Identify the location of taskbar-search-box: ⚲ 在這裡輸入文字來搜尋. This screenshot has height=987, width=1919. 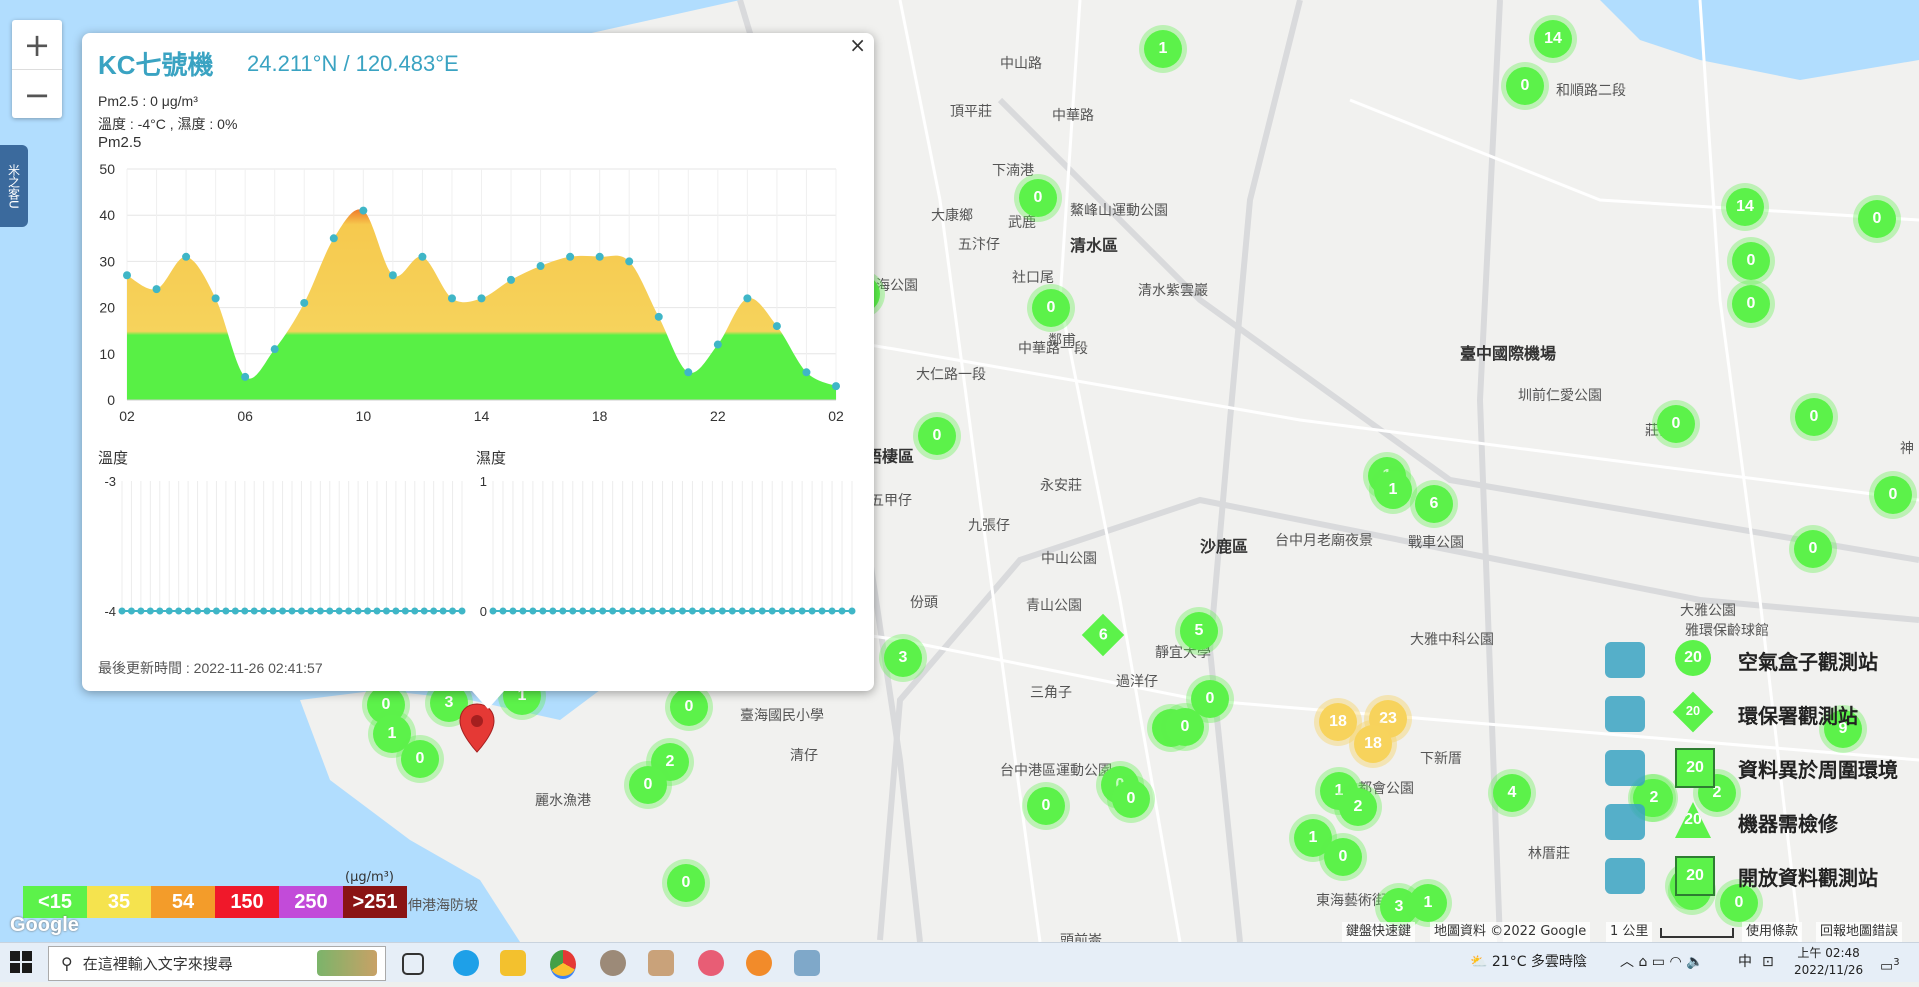
(217, 963).